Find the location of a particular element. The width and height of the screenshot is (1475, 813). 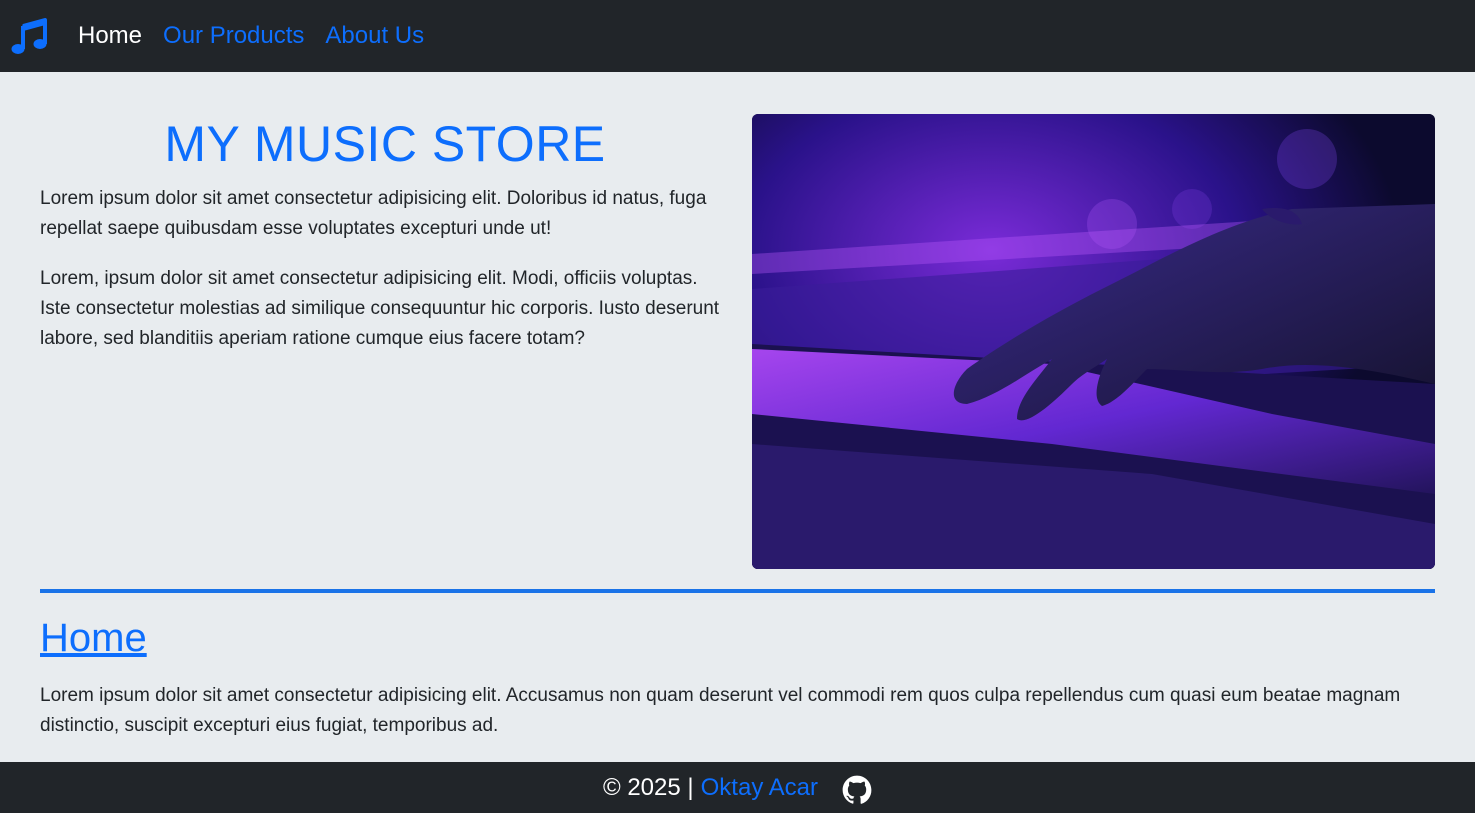

nav-link-home: Home is located at coordinates (110, 36).